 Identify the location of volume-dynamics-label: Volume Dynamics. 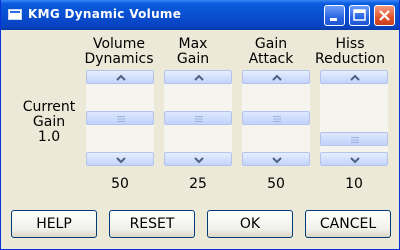
(119, 51).